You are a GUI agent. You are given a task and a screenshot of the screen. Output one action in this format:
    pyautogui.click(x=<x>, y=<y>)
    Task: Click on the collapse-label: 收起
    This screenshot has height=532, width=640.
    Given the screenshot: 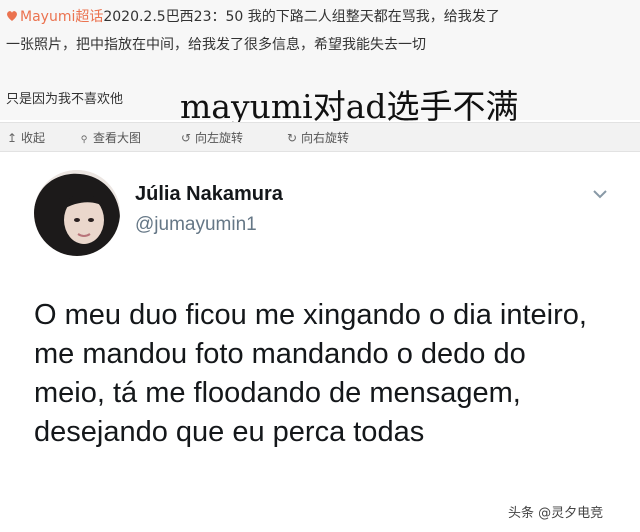 What is the action you would take?
    pyautogui.click(x=33, y=138)
    